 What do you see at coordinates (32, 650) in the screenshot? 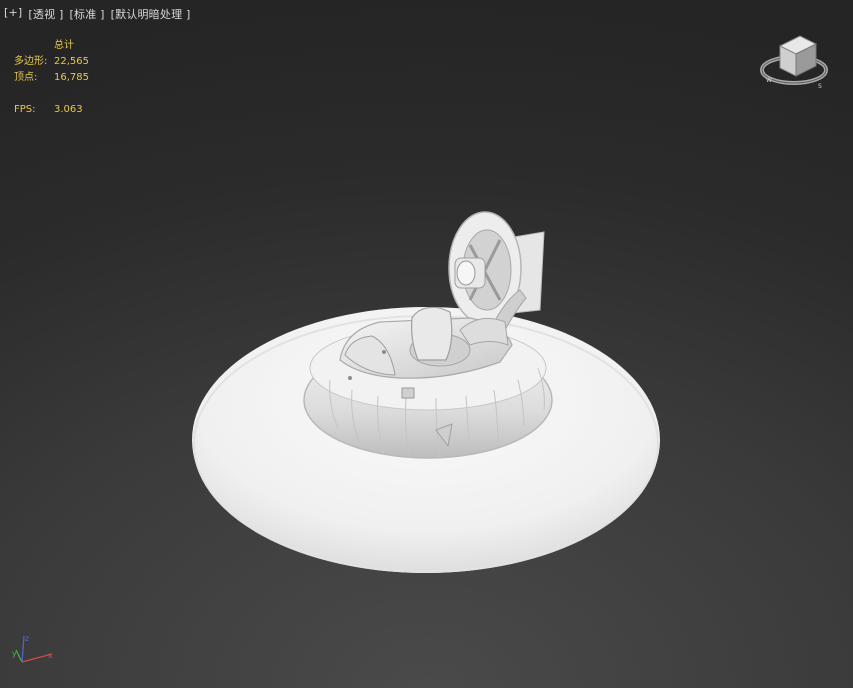
I see `axis-tripod-icon: x y z` at bounding box center [32, 650].